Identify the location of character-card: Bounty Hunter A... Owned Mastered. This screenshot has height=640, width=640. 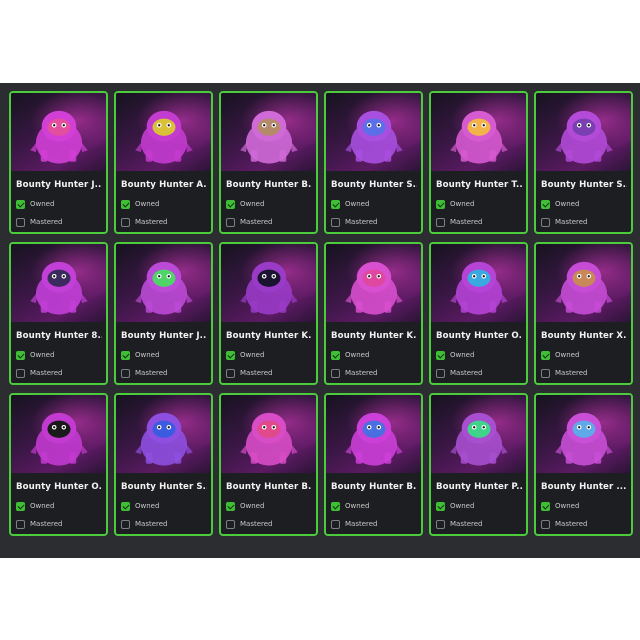
(163, 162).